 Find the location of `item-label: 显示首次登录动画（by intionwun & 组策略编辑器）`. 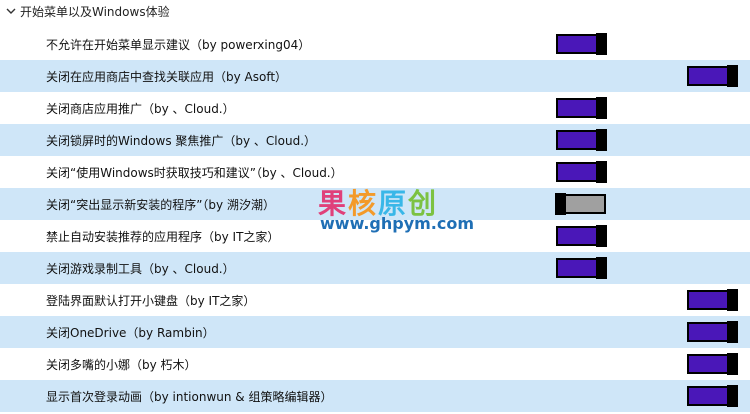

item-label: 显示首次登录动画（by intionwun & 组策略编辑器） is located at coordinates (189, 396).